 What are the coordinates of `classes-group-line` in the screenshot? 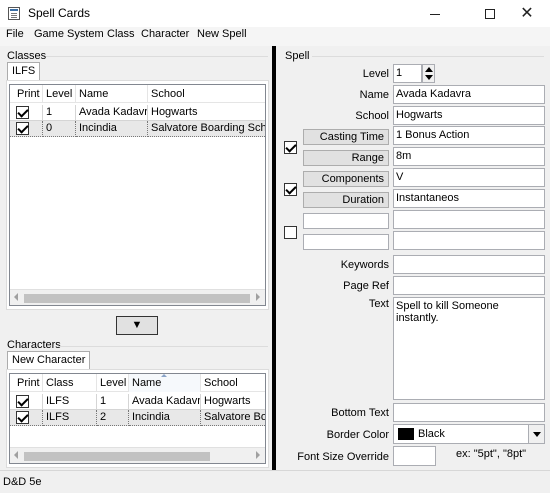 It's located at (157, 56).